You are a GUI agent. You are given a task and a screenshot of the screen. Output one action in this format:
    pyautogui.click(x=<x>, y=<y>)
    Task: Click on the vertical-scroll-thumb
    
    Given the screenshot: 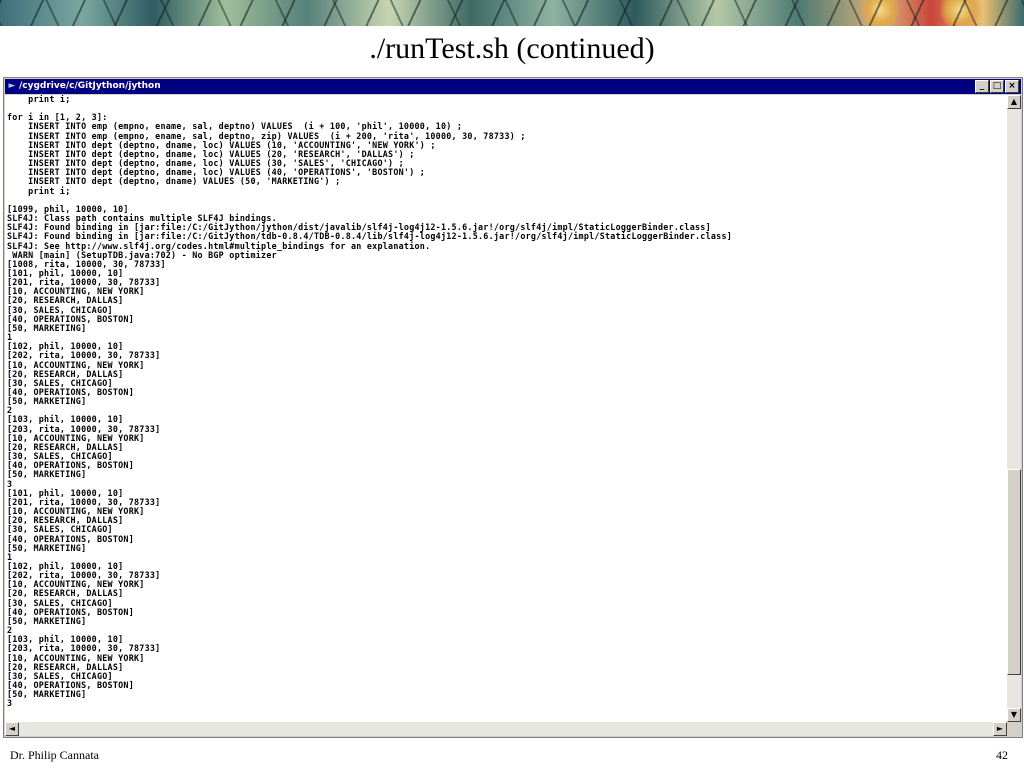 What is the action you would take?
    pyautogui.click(x=1014, y=572)
    